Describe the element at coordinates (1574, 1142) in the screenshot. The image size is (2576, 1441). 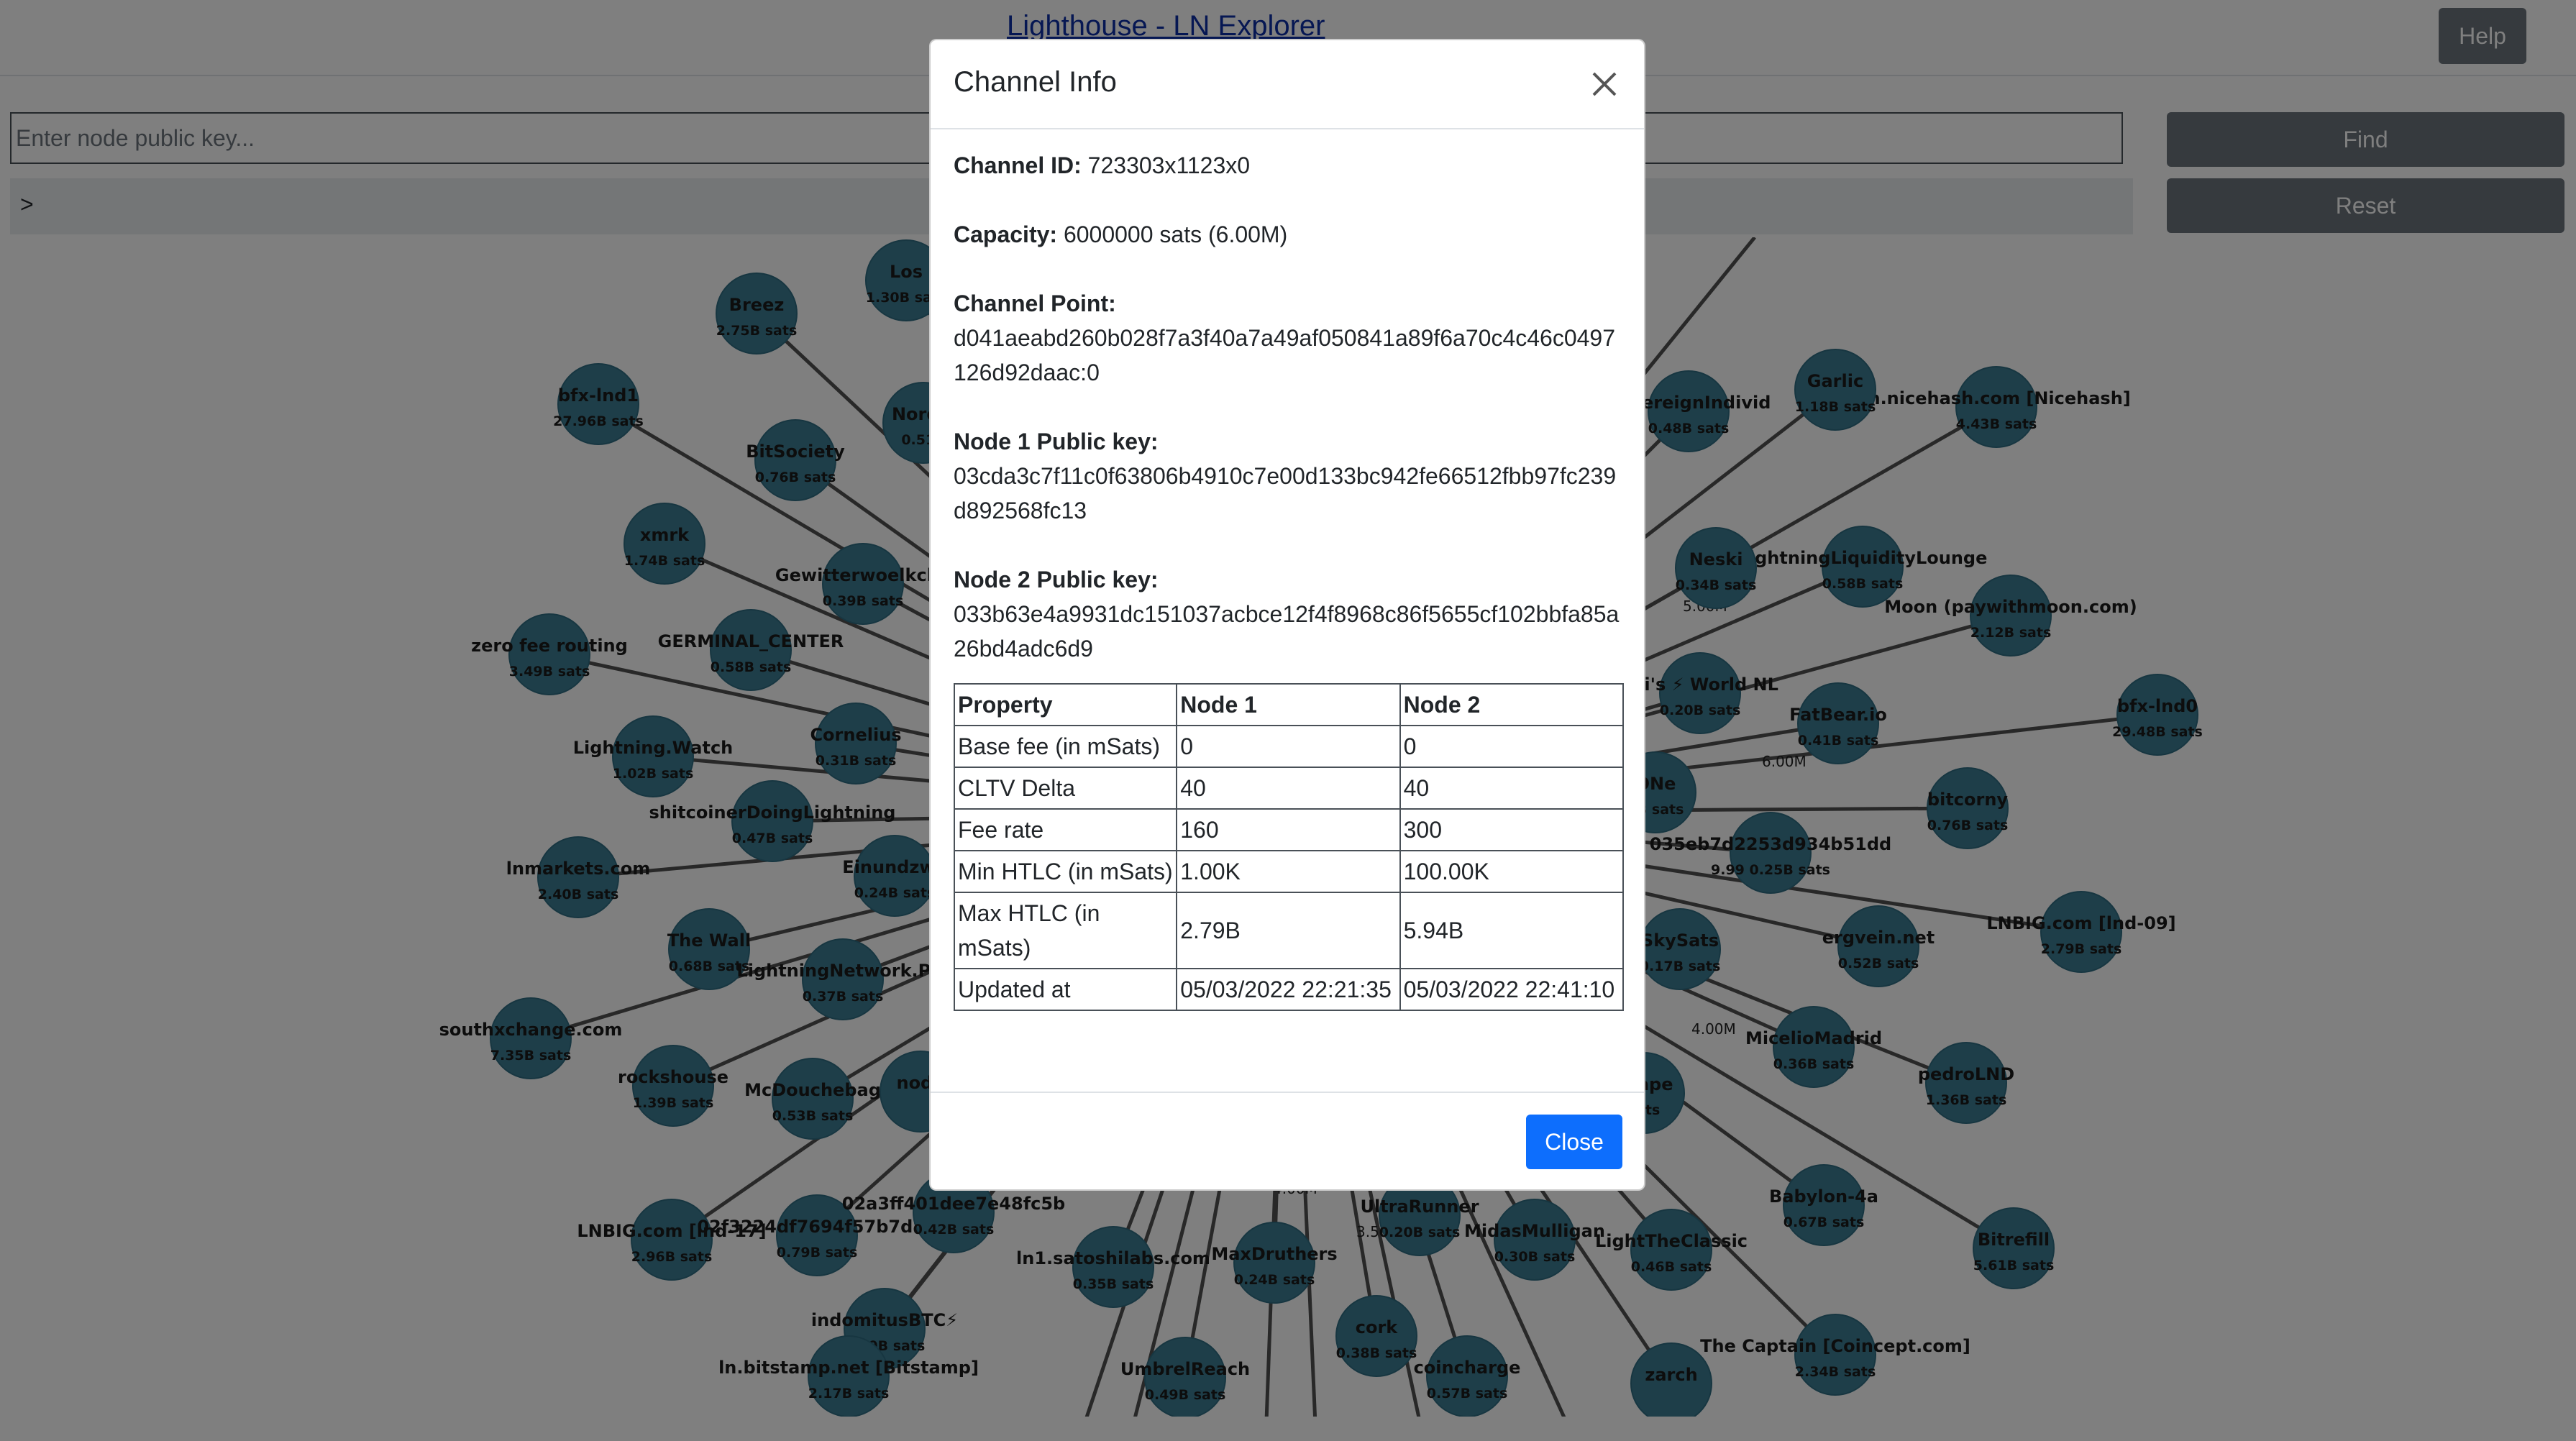
I see `close-button: Close` at that location.